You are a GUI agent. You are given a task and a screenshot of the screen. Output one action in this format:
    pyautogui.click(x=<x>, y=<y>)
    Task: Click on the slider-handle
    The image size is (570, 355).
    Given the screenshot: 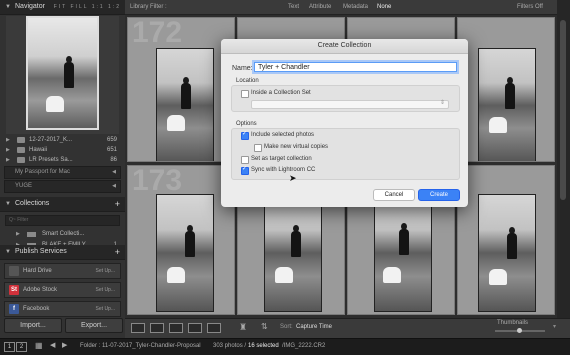 What is the action you would take?
    pyautogui.click(x=519, y=330)
    